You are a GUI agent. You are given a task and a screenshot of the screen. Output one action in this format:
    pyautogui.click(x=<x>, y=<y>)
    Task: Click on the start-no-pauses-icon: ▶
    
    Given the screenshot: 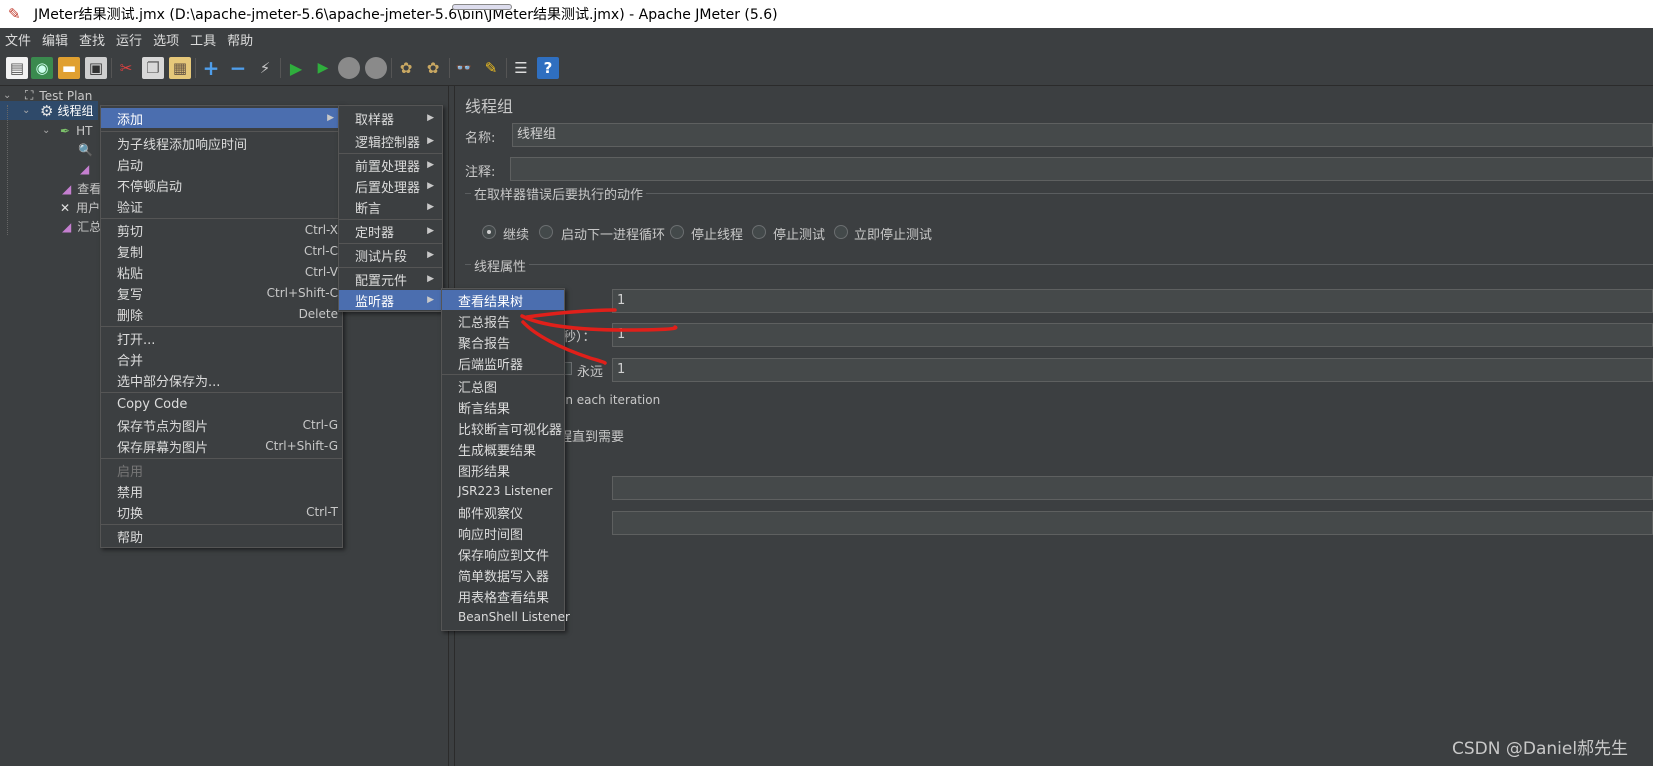 What is the action you would take?
    pyautogui.click(x=323, y=68)
    